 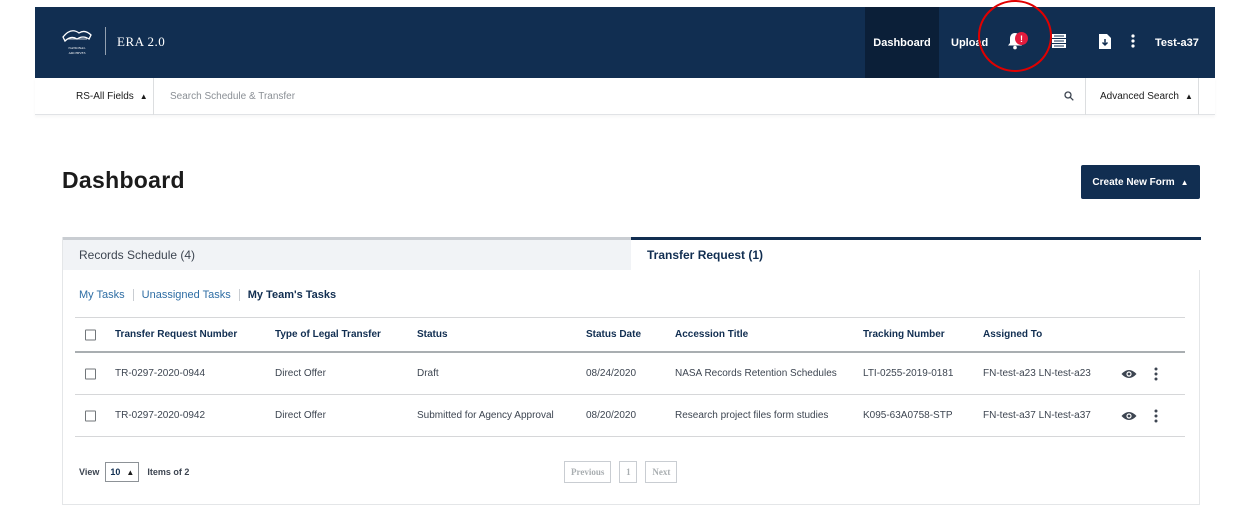 I want to click on column-header: Status, so click(x=432, y=334).